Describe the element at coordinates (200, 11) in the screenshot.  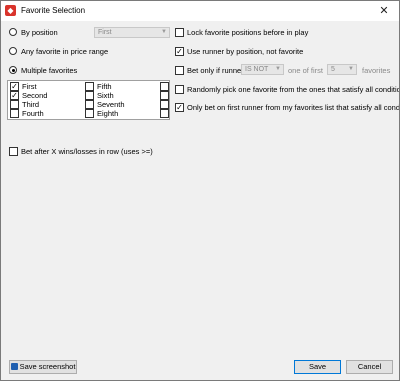
I see `title-bar: ◆ Favorite Selection ✕` at that location.